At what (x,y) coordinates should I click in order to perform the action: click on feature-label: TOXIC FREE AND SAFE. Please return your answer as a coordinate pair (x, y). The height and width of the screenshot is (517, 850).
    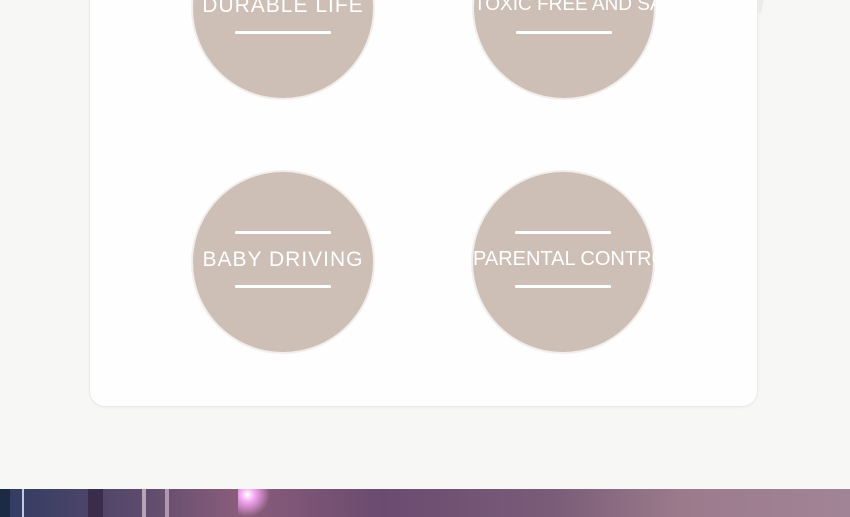
    Looking at the image, I should click on (580, 7).